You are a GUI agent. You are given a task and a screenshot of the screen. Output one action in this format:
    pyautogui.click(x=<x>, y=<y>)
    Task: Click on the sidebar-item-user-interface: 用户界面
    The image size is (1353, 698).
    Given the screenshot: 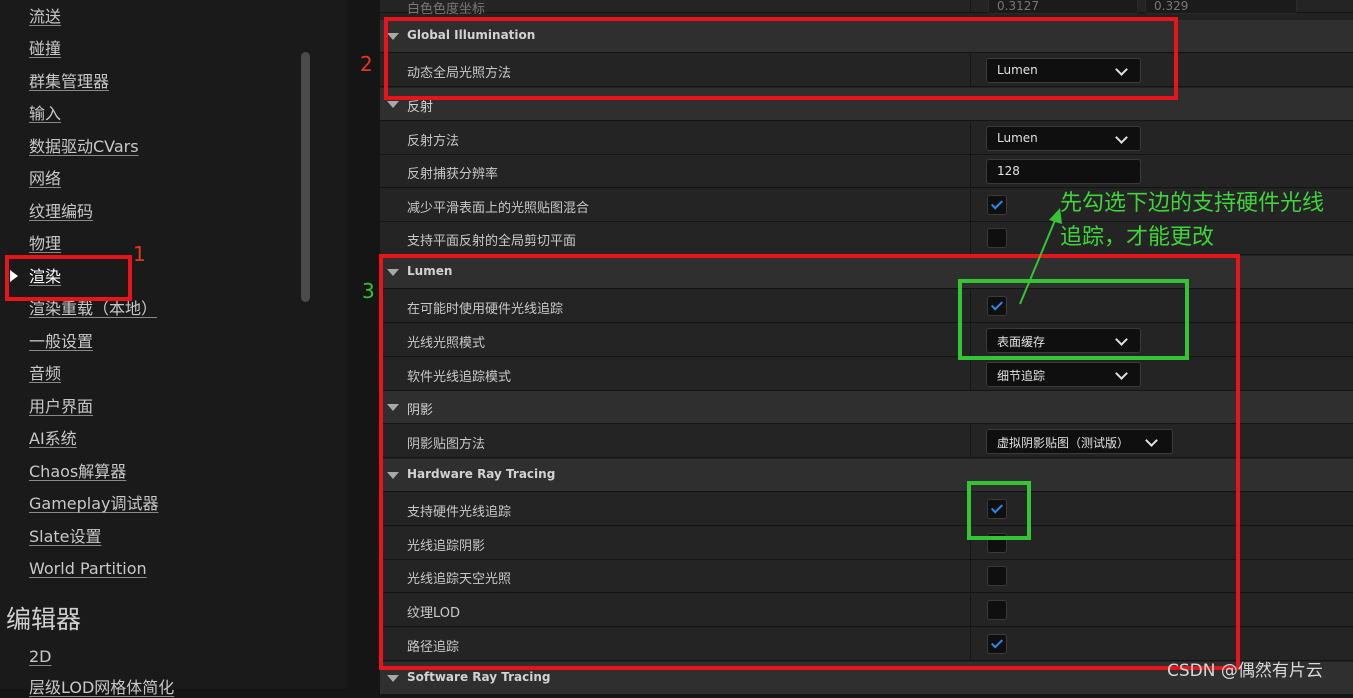 What is the action you would take?
    pyautogui.click(x=61, y=407)
    